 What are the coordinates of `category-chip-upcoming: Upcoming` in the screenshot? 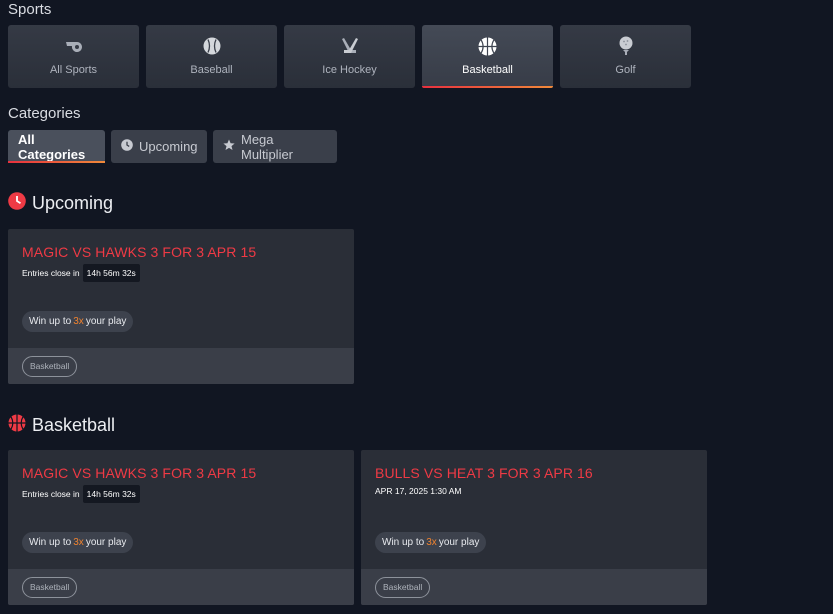 It's located at (159, 146).